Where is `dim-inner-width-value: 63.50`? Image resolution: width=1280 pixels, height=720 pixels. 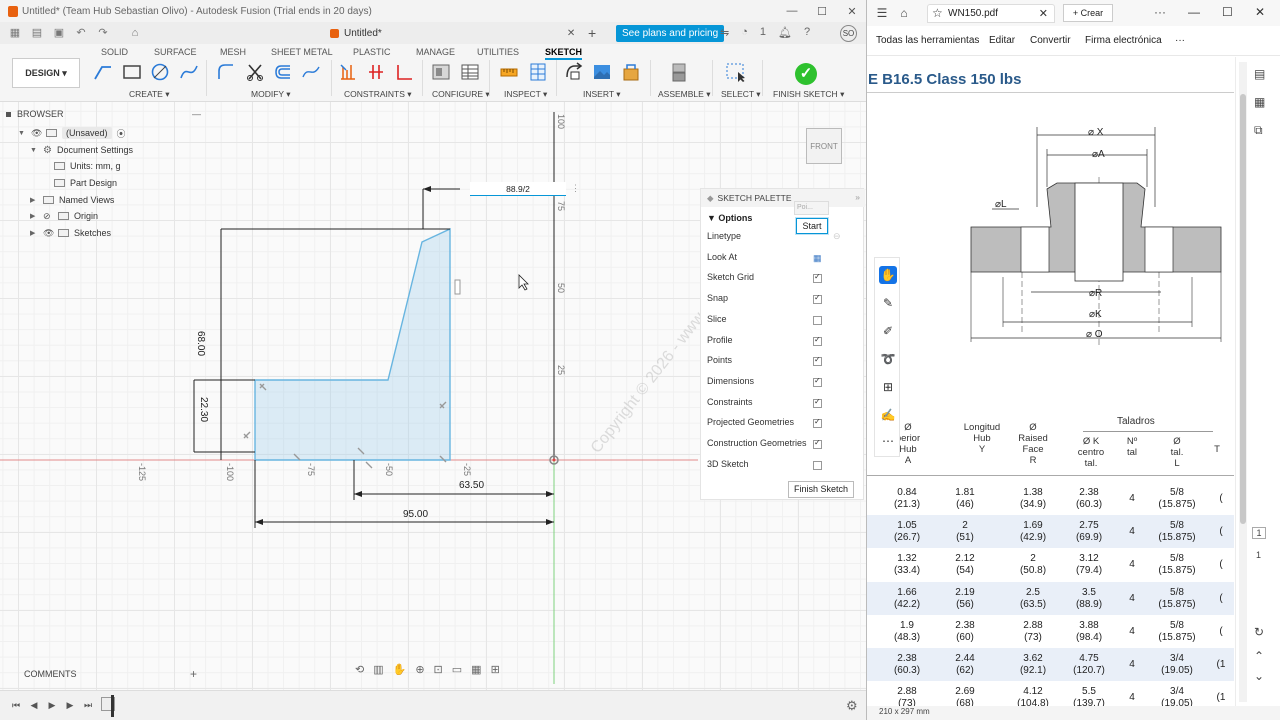 dim-inner-width-value: 63.50 is located at coordinates (471, 485).